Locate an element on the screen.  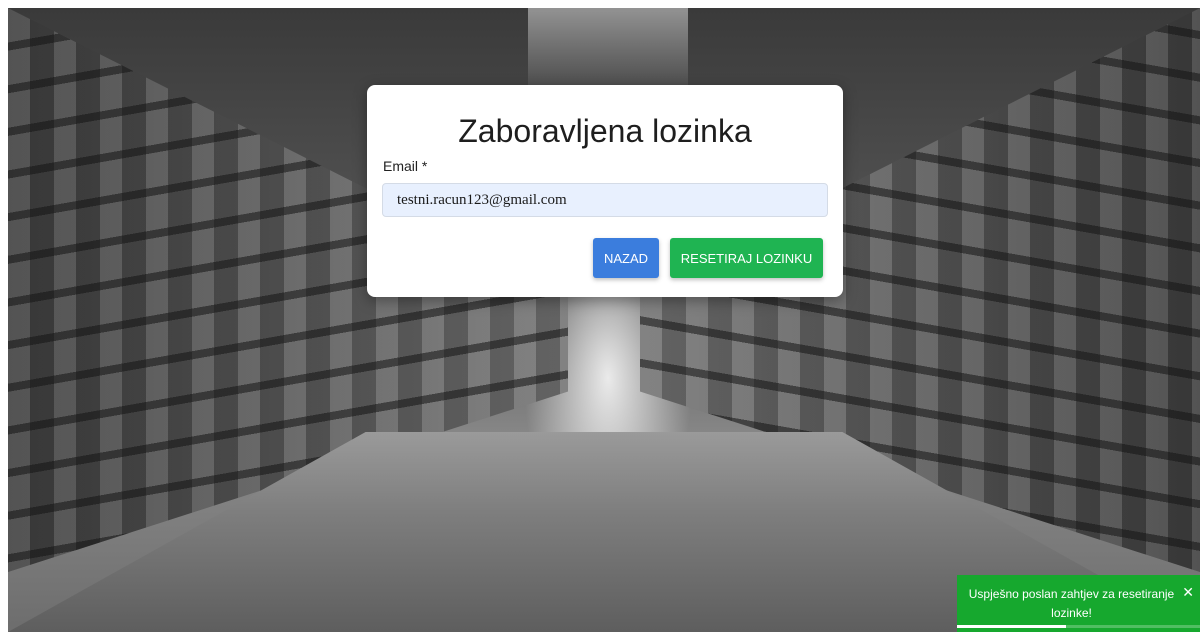
close-icon: ✕ is located at coordinates (1188, 592).